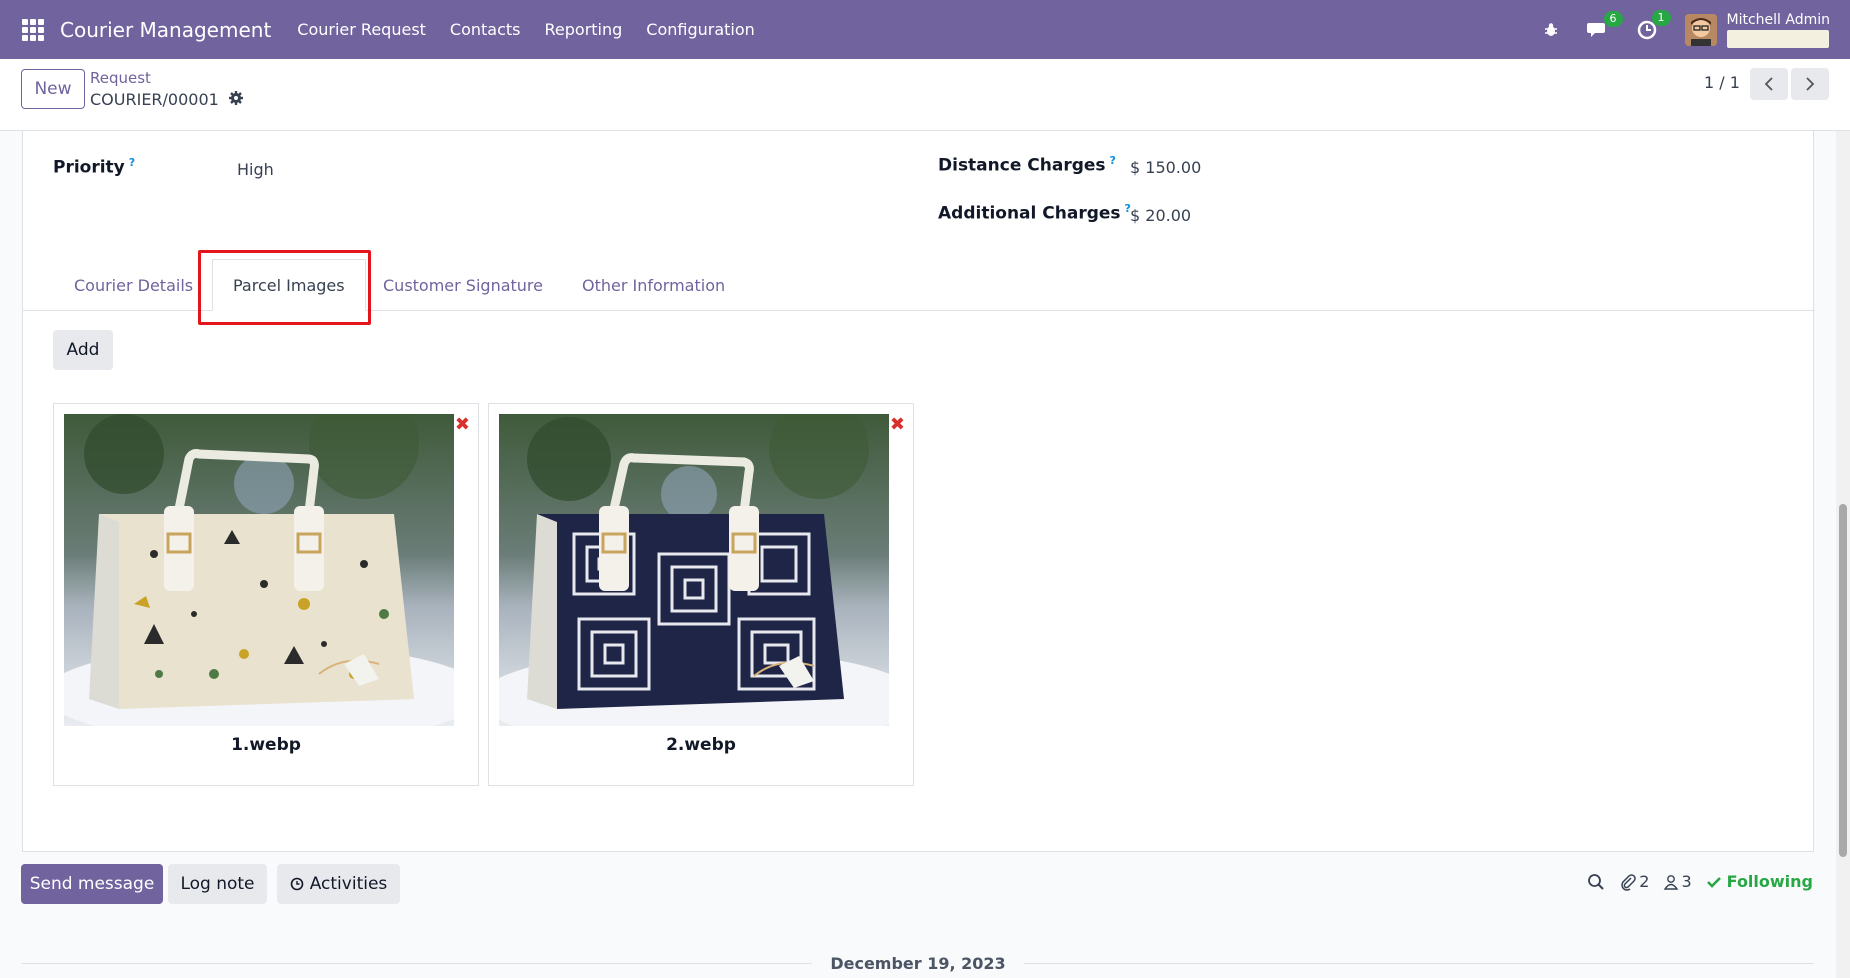 The height and width of the screenshot is (978, 1850). Describe the element at coordinates (700, 29) in the screenshot. I see `menu-configuration: Configuration` at that location.